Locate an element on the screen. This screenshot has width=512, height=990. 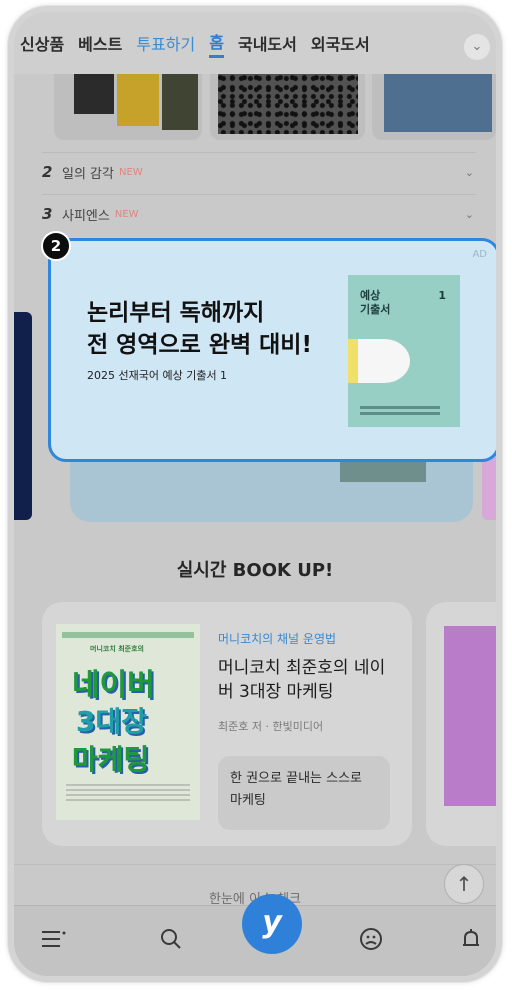
book-cover: 머니코치 최준호의 네이버 3대장 마케팅 is located at coordinates (128, 722).